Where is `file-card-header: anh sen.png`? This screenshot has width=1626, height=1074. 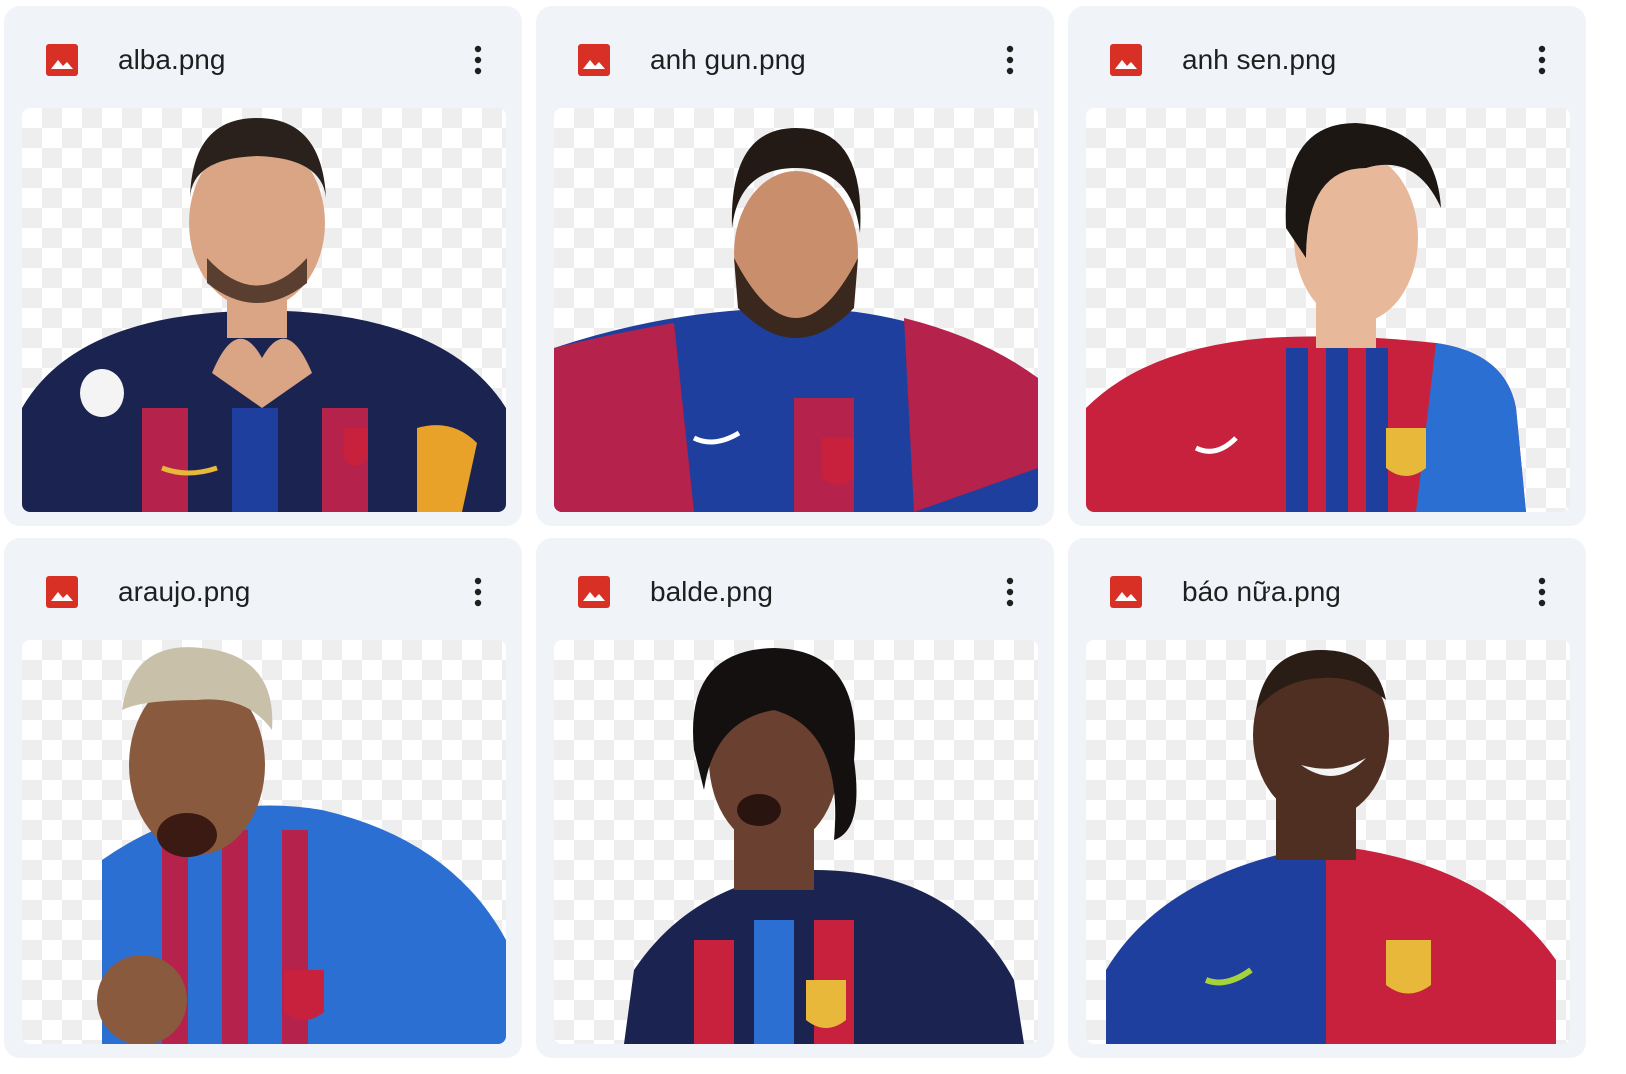 file-card-header: anh sen.png is located at coordinates (1327, 54).